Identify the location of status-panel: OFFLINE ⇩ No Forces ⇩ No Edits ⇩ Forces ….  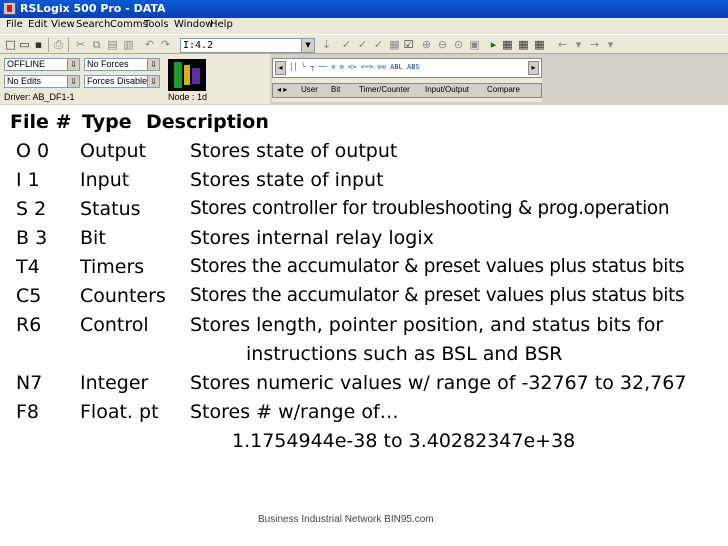
(135, 79).